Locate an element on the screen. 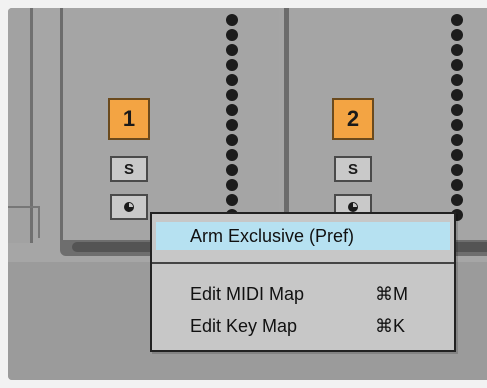 This screenshot has width=487, height=388. record-arm-icon is located at coordinates (129, 207).